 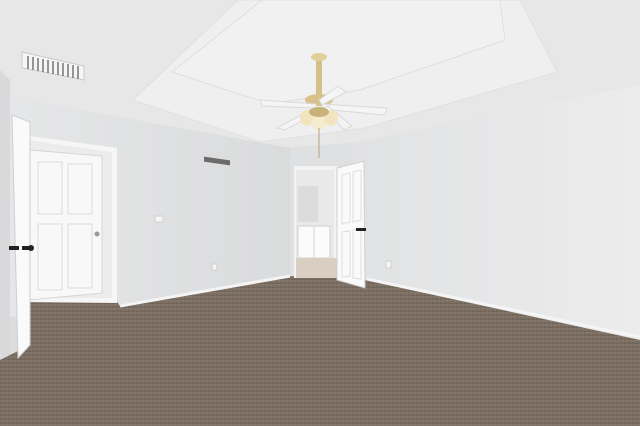 I want to click on bathroom-doorway, so click(x=316, y=222).